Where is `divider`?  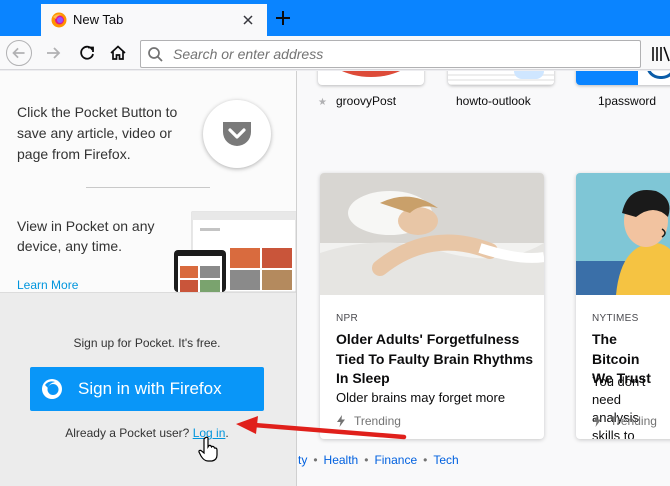
divider is located at coordinates (148, 187).